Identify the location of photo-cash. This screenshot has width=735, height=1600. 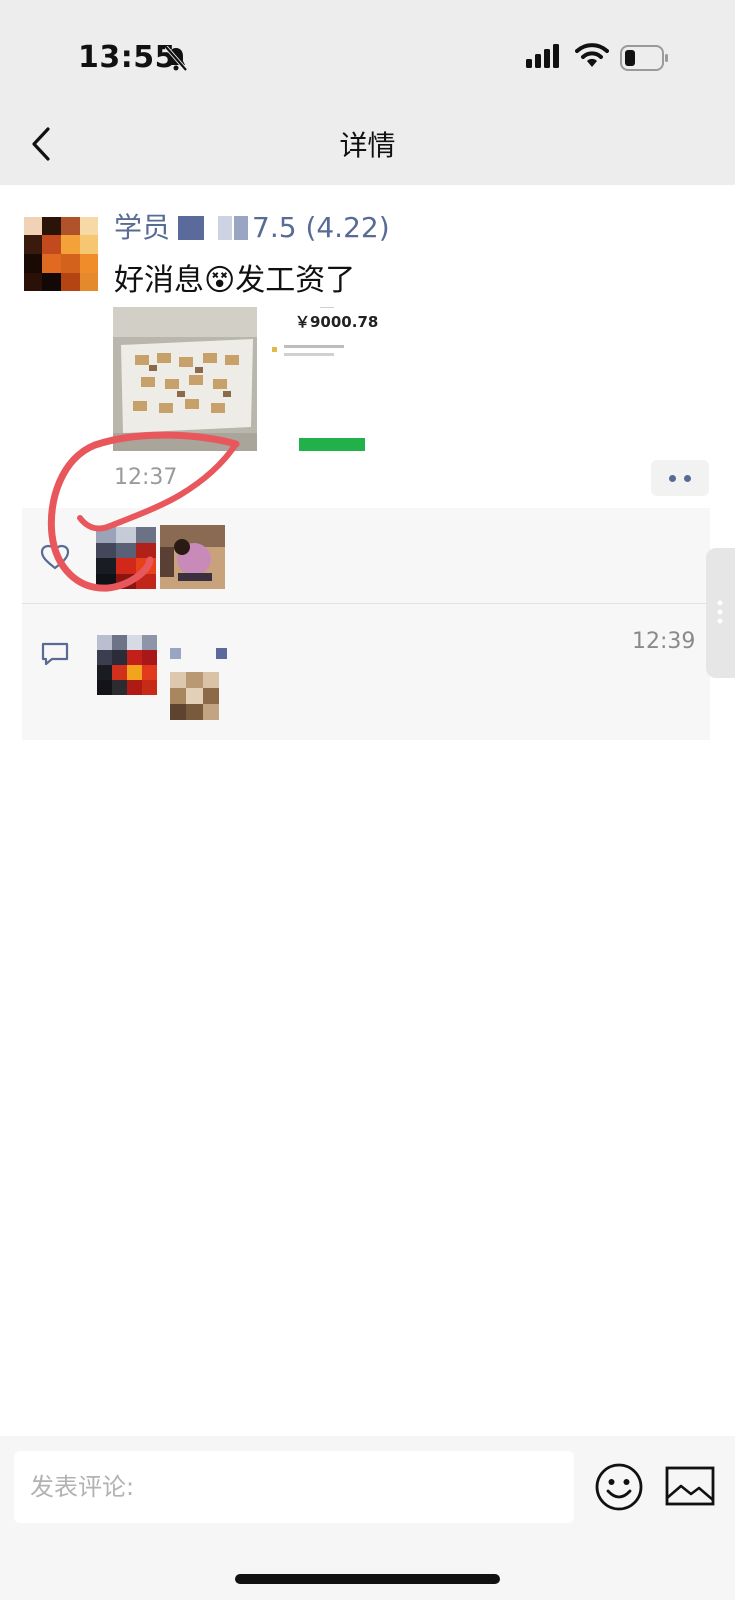
(185, 379).